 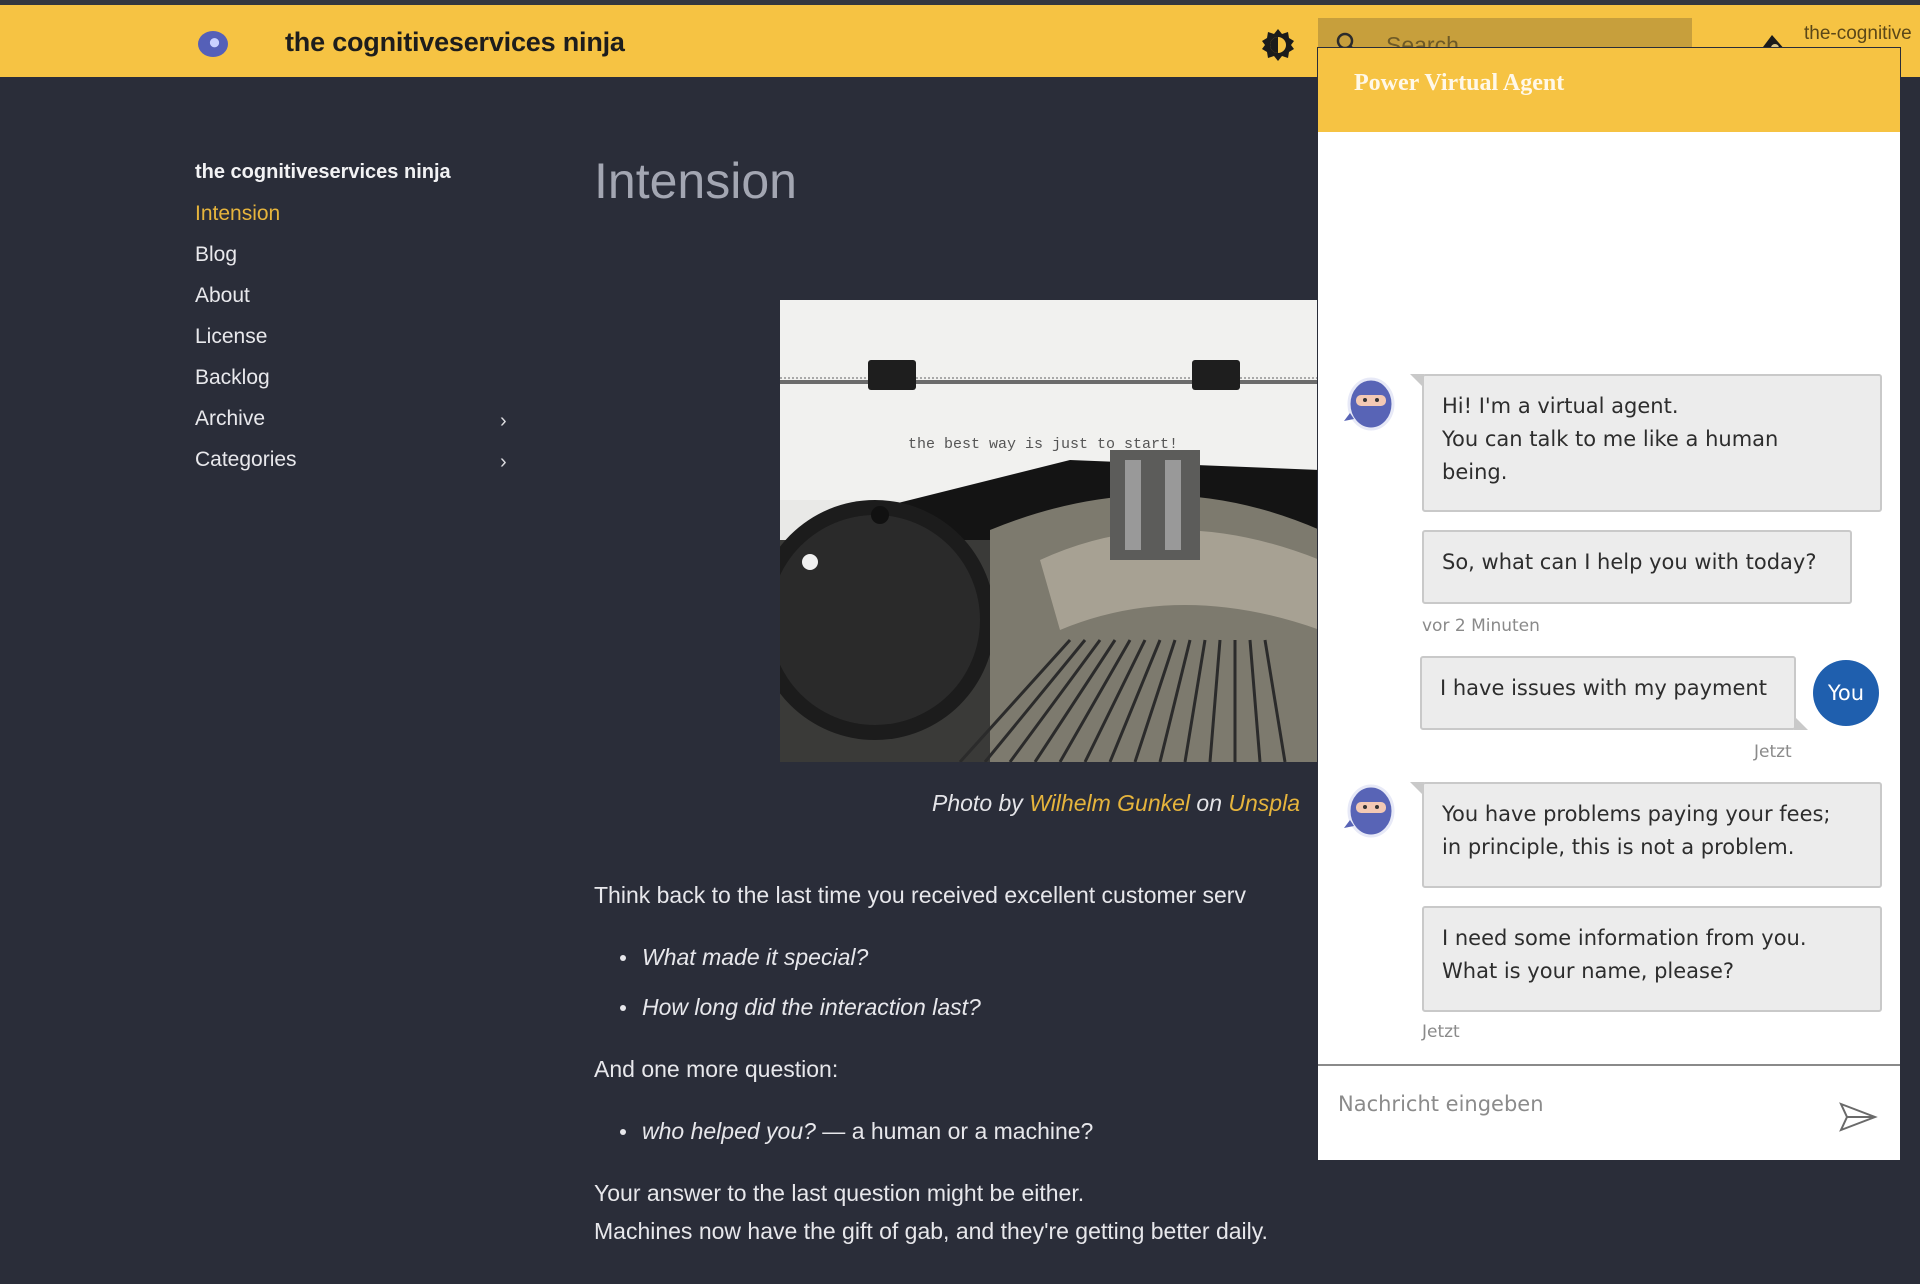 I want to click on chat-header: Power Virtual Agent, so click(x=1609, y=90).